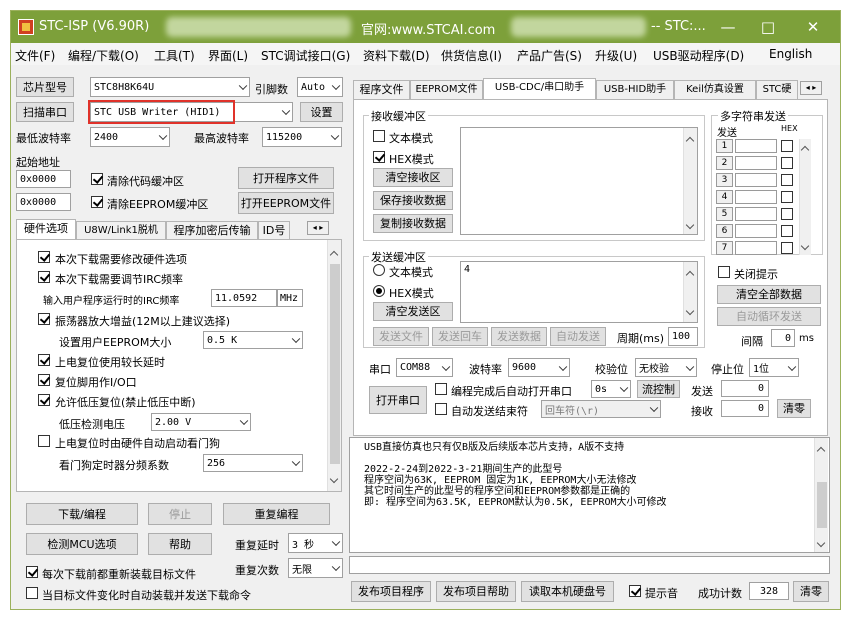 Image resolution: width=851 pixels, height=624 pixels. I want to click on detect-mcu-button: 检测MCU选项, so click(82, 544).